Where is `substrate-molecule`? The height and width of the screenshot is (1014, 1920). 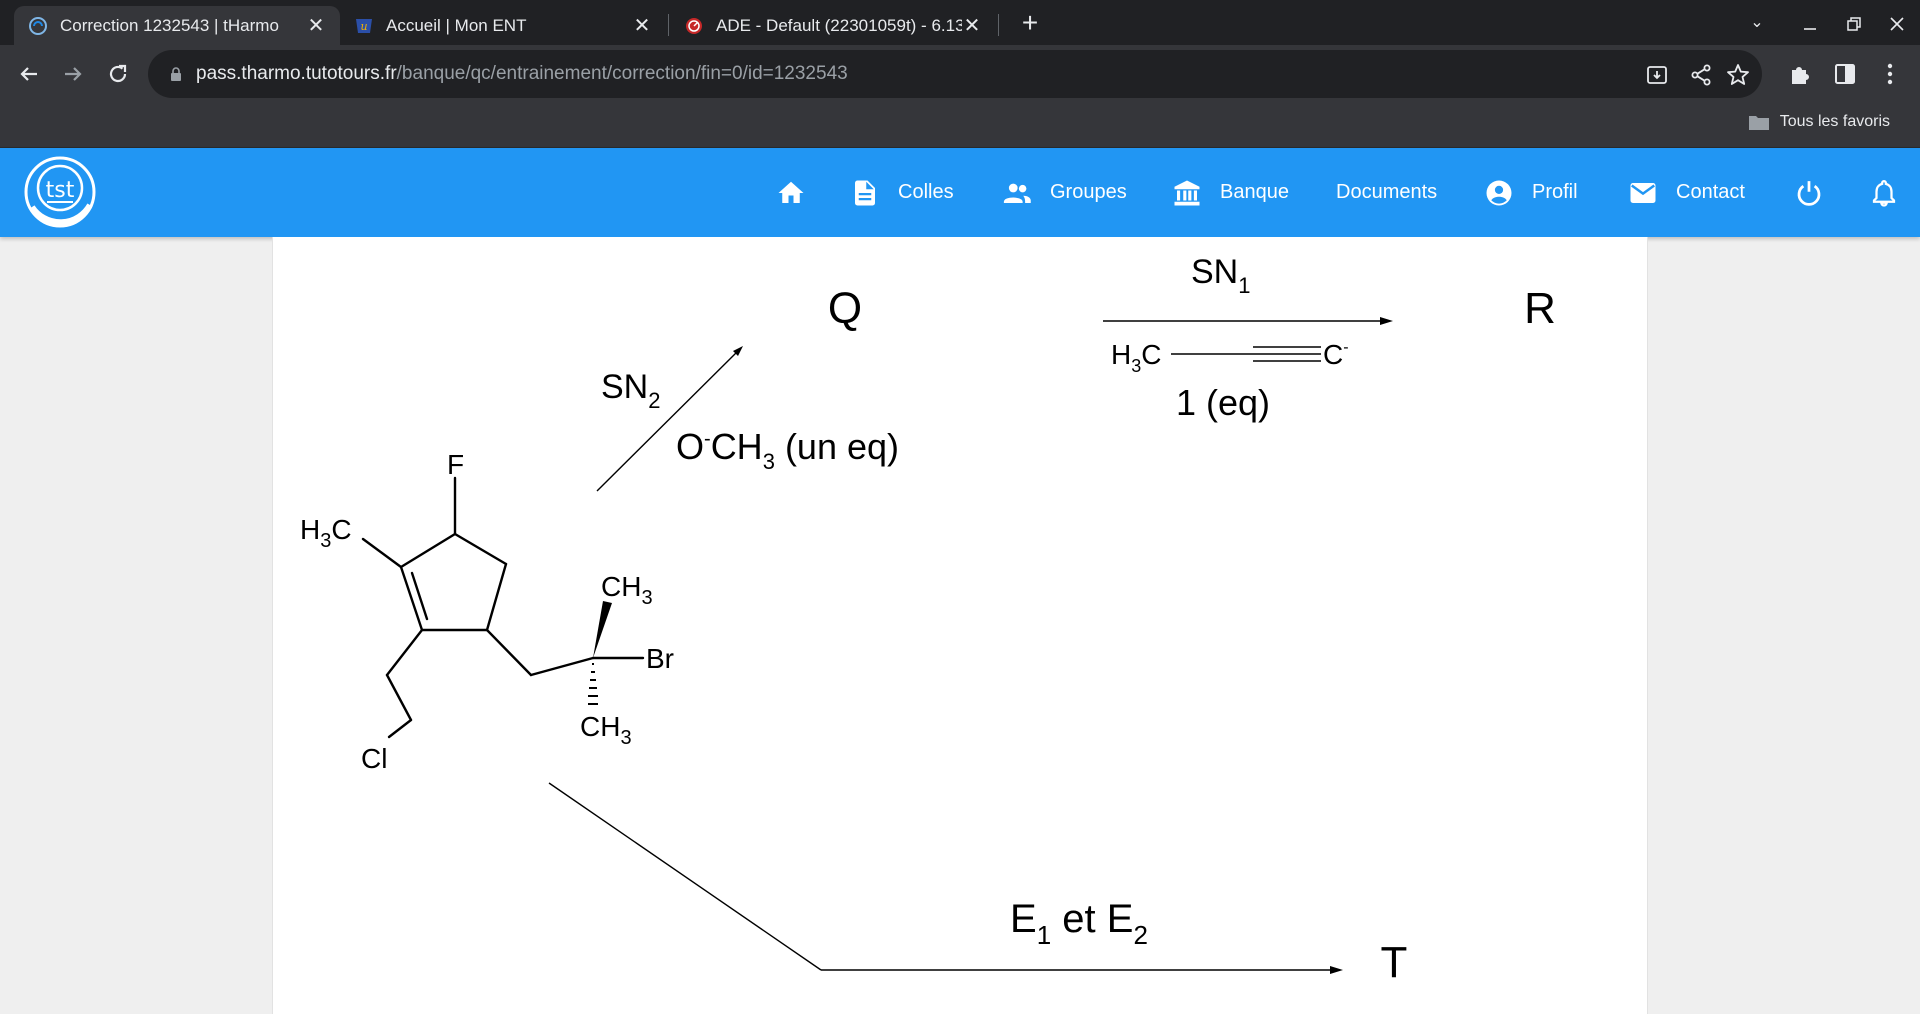 substrate-molecule is located at coordinates (503, 607).